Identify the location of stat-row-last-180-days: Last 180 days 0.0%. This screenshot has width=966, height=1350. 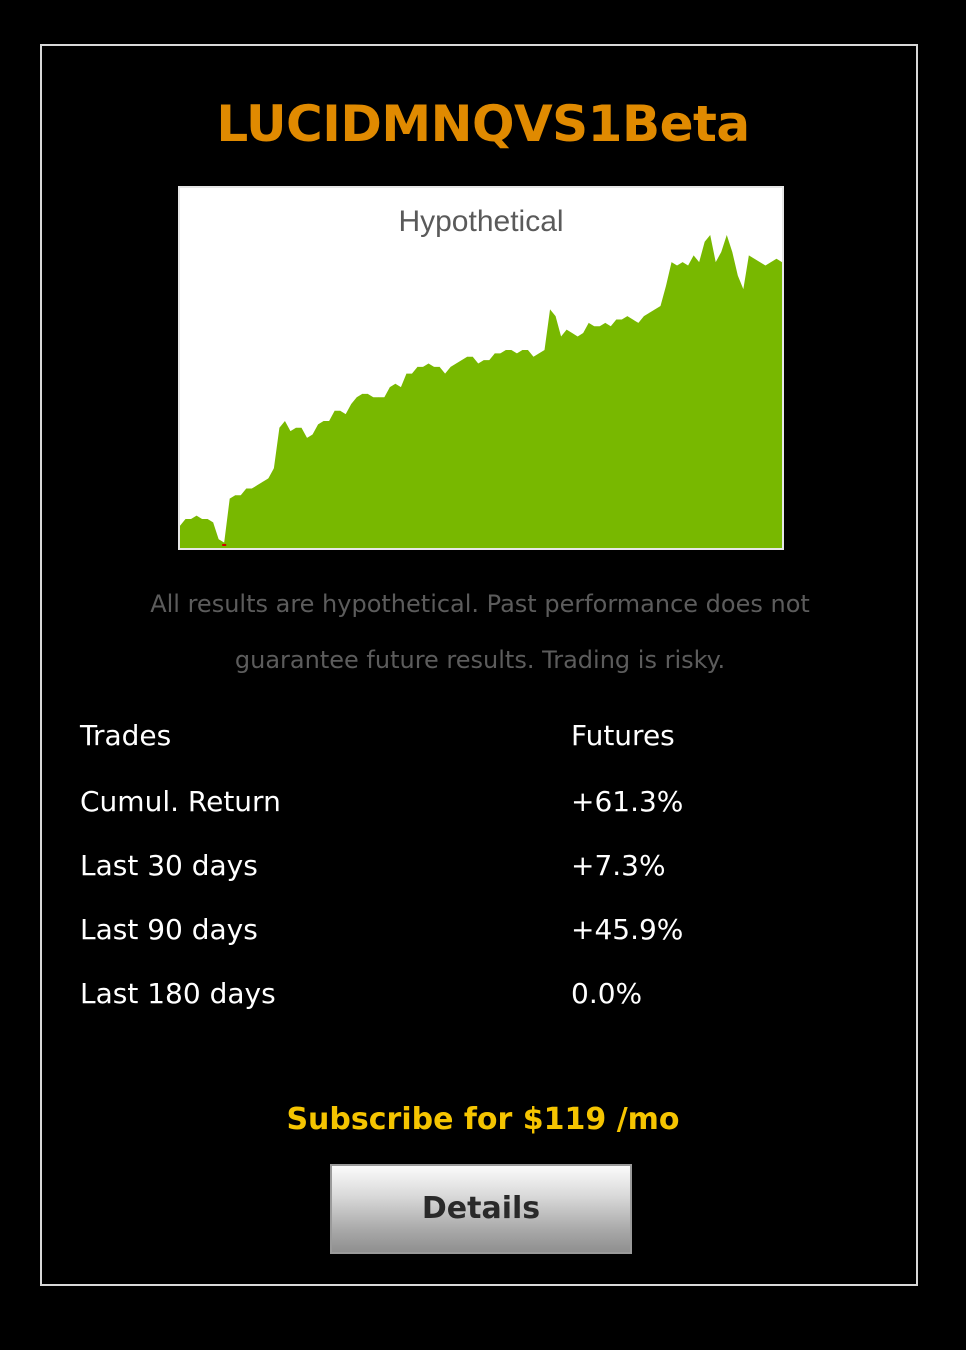
(460, 1000).